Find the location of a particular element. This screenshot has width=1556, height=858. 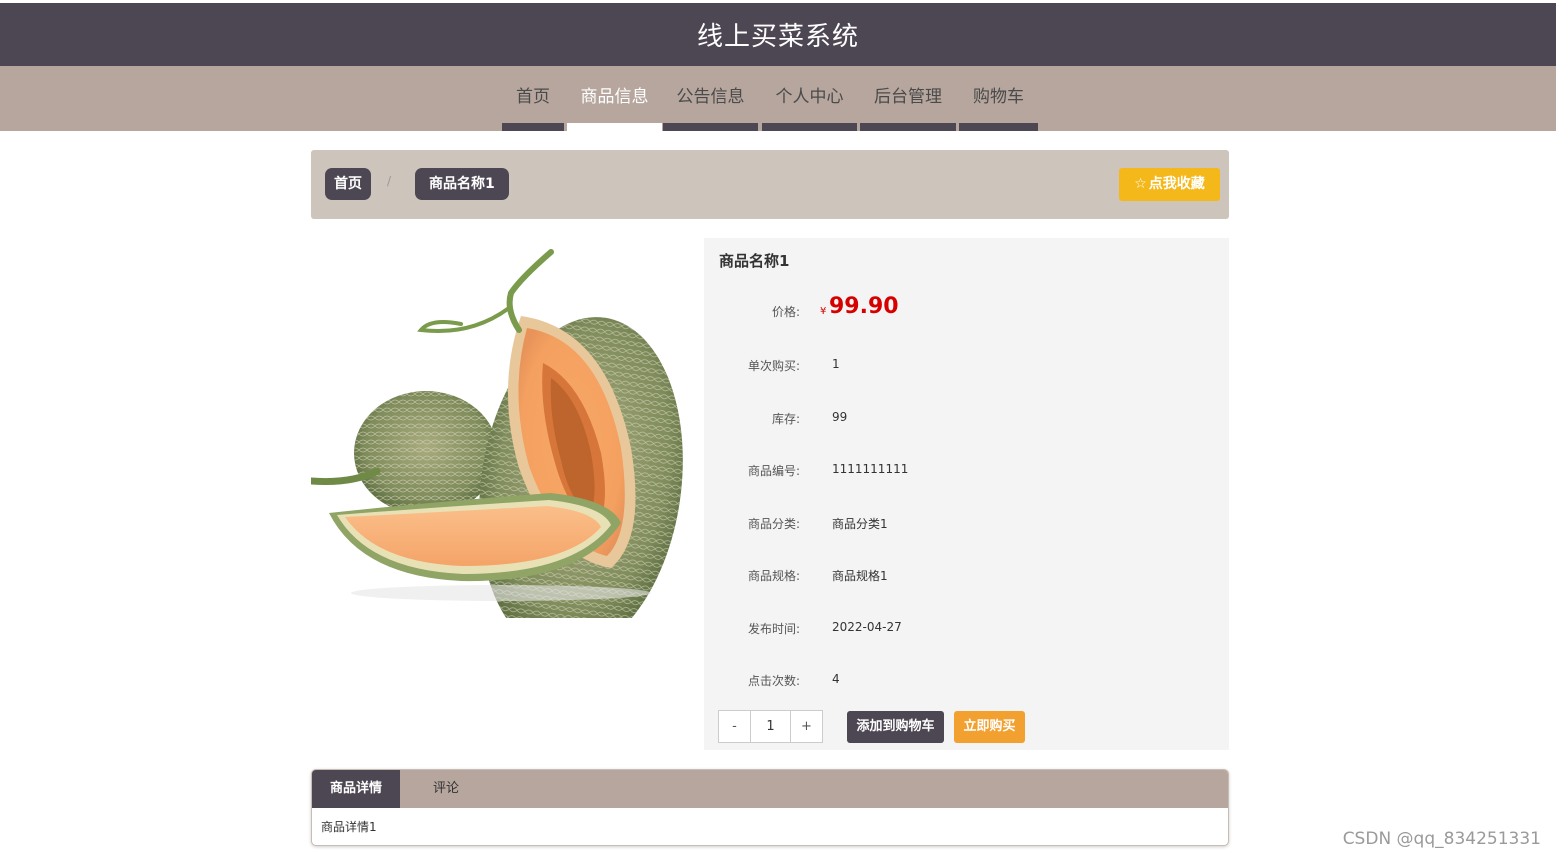

detail-label: 商品编号: is located at coordinates (773, 471).